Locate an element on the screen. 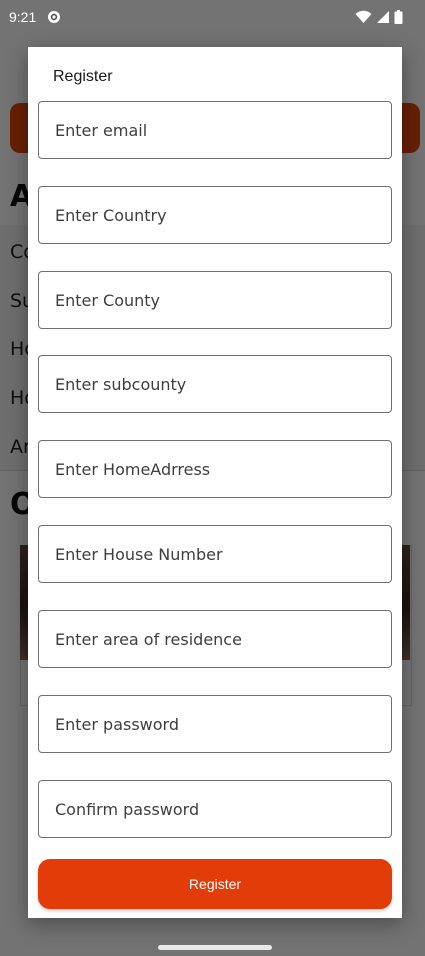 The height and width of the screenshot is (956, 425). wifi-icon is located at coordinates (363, 17).